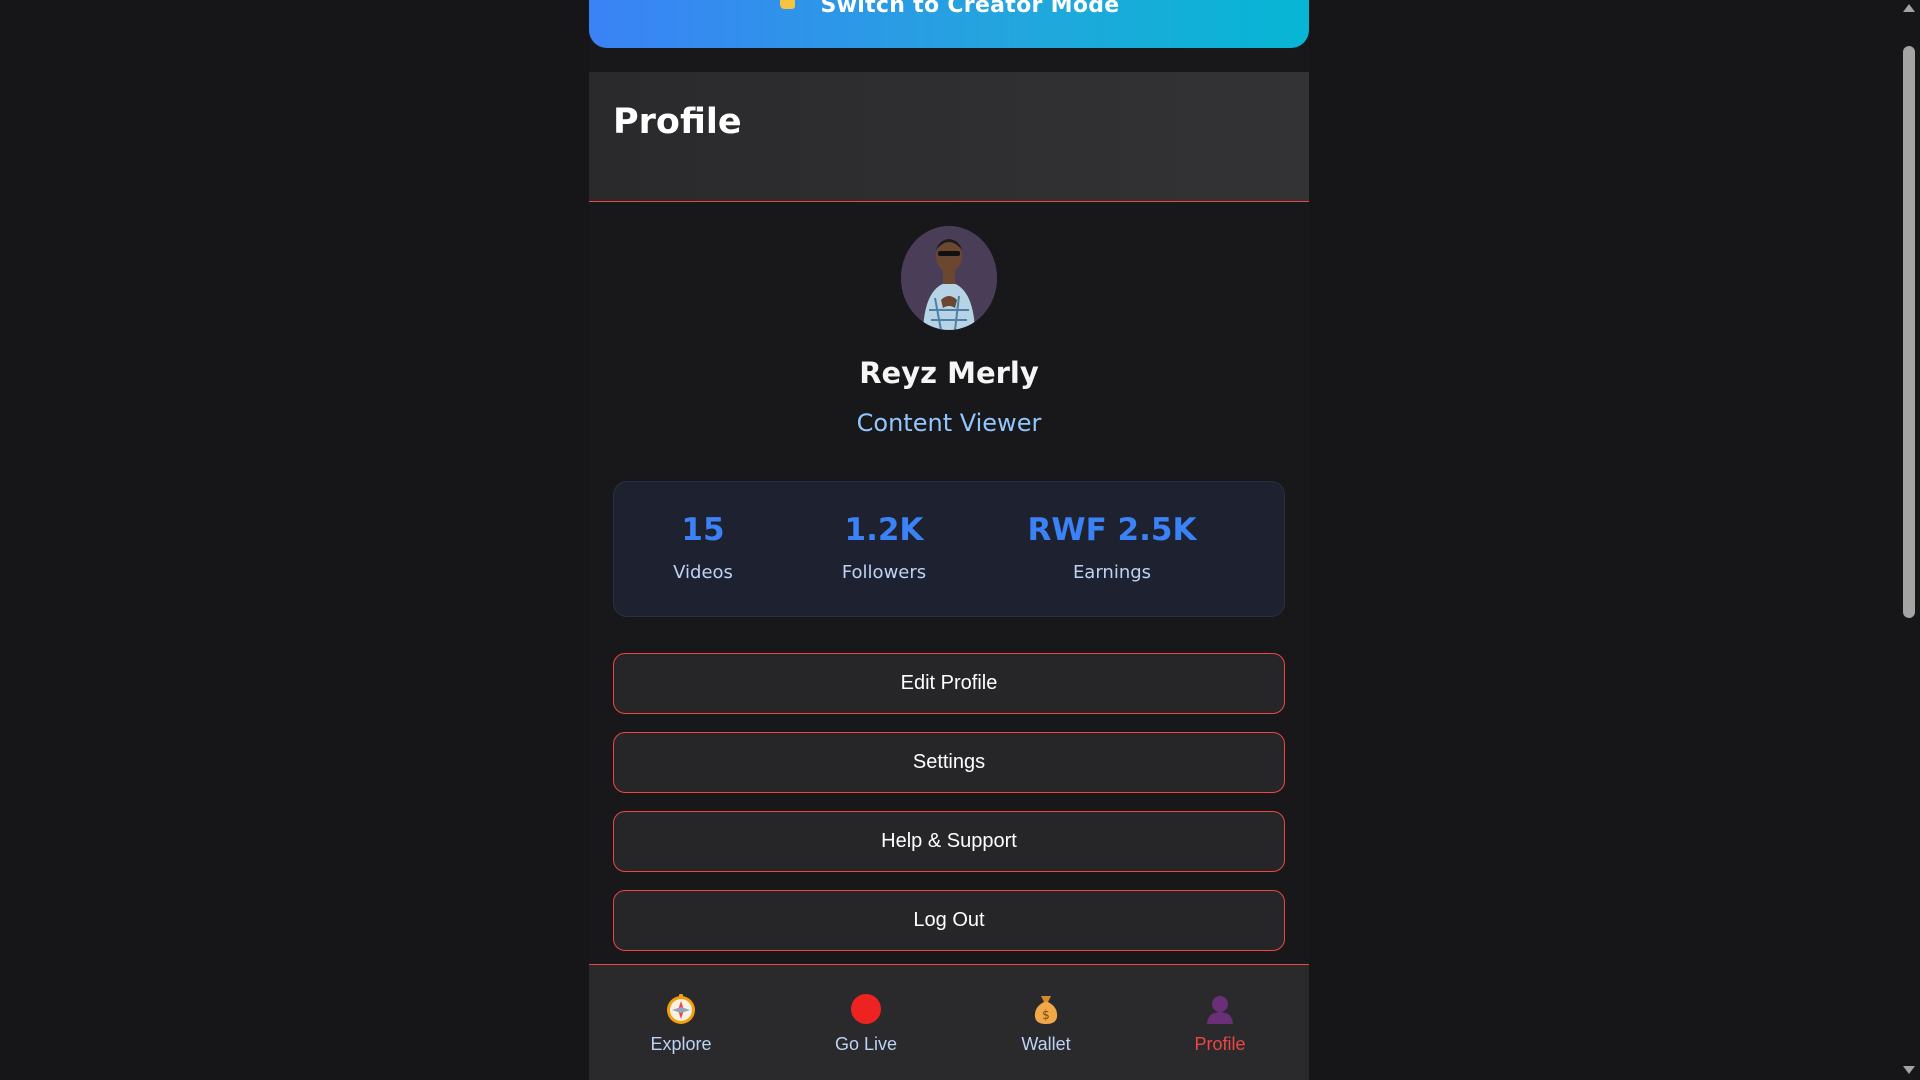 The width and height of the screenshot is (1920, 1080). What do you see at coordinates (1909, 332) in the screenshot?
I see `scrollbar-thumb` at bounding box center [1909, 332].